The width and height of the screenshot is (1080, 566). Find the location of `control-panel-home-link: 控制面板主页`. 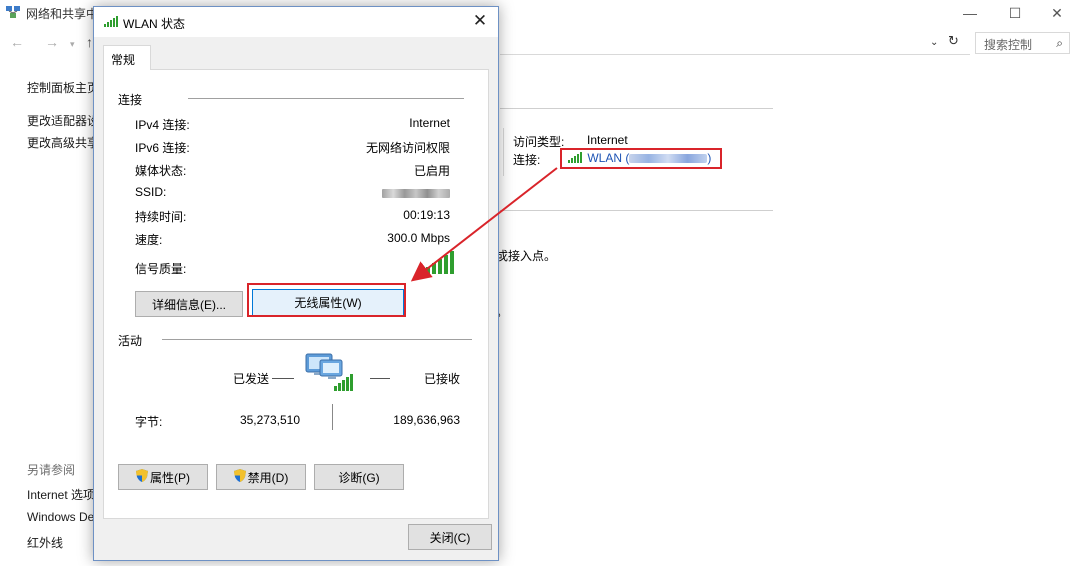

control-panel-home-link: 控制面板主页 is located at coordinates (63, 87).